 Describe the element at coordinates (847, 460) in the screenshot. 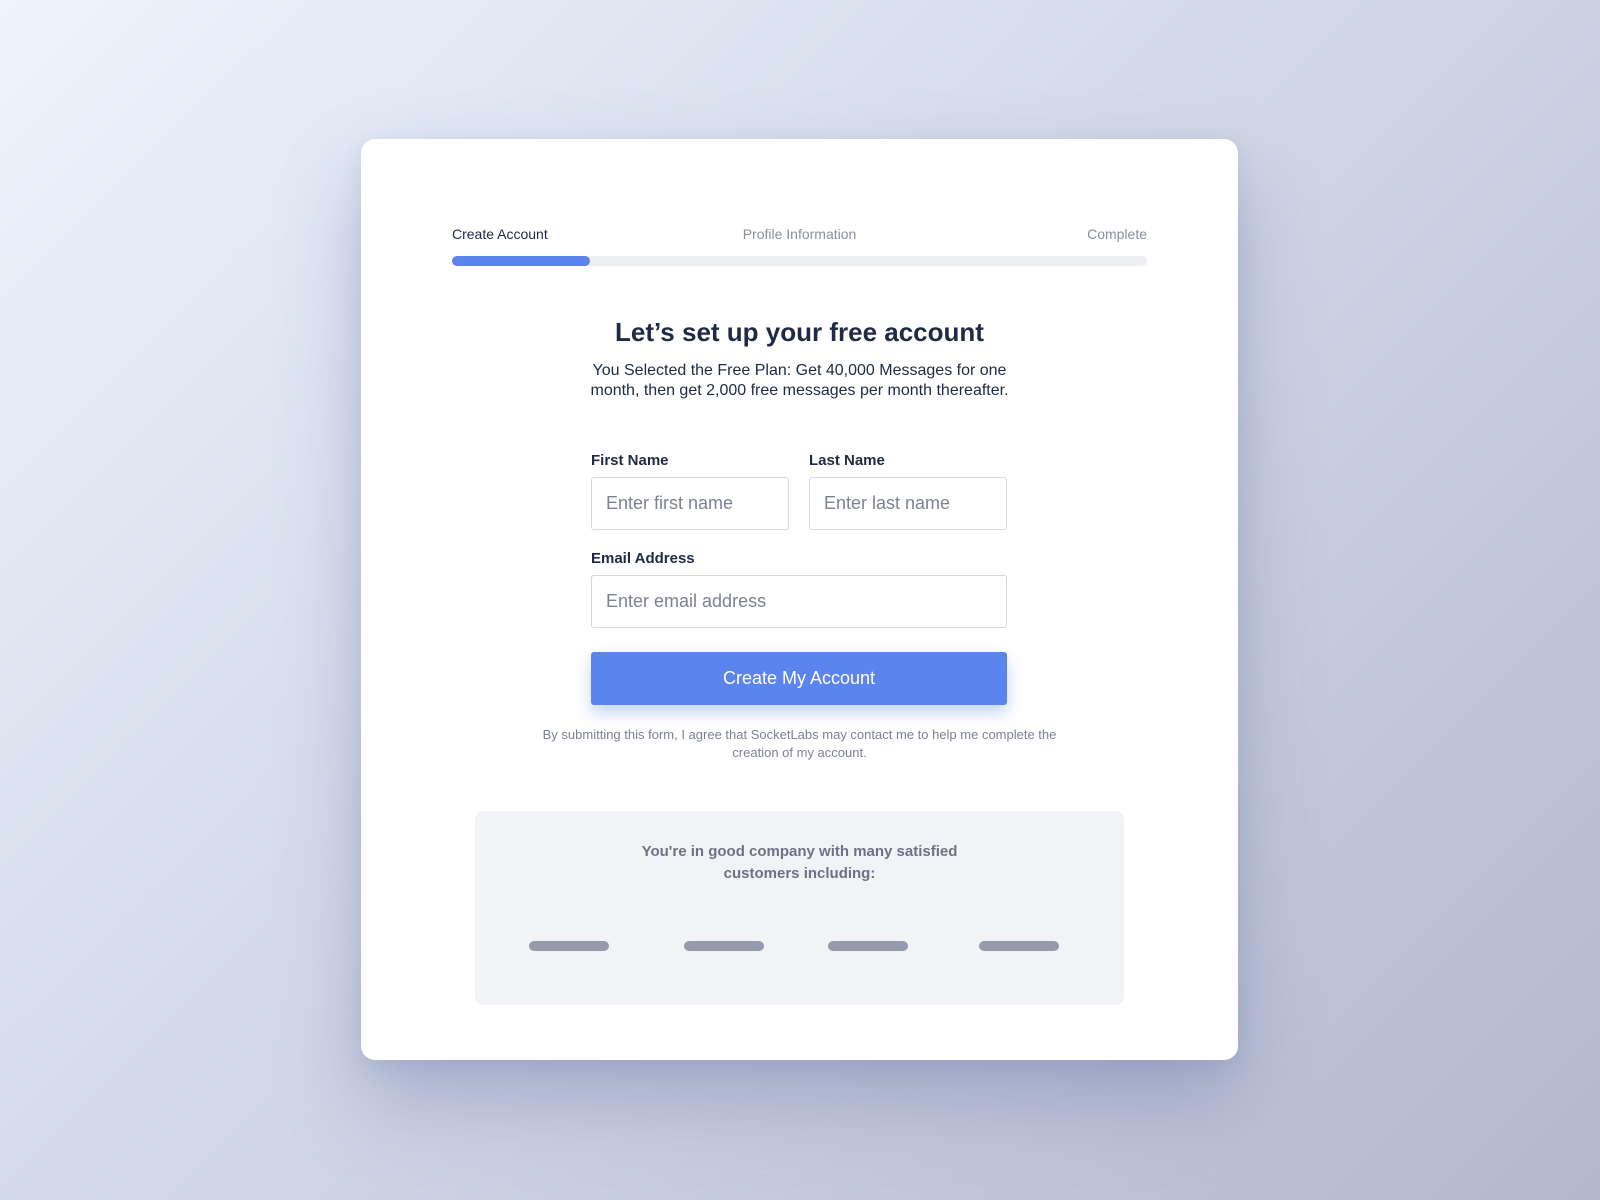

I see `last-name-label: Last Name` at that location.